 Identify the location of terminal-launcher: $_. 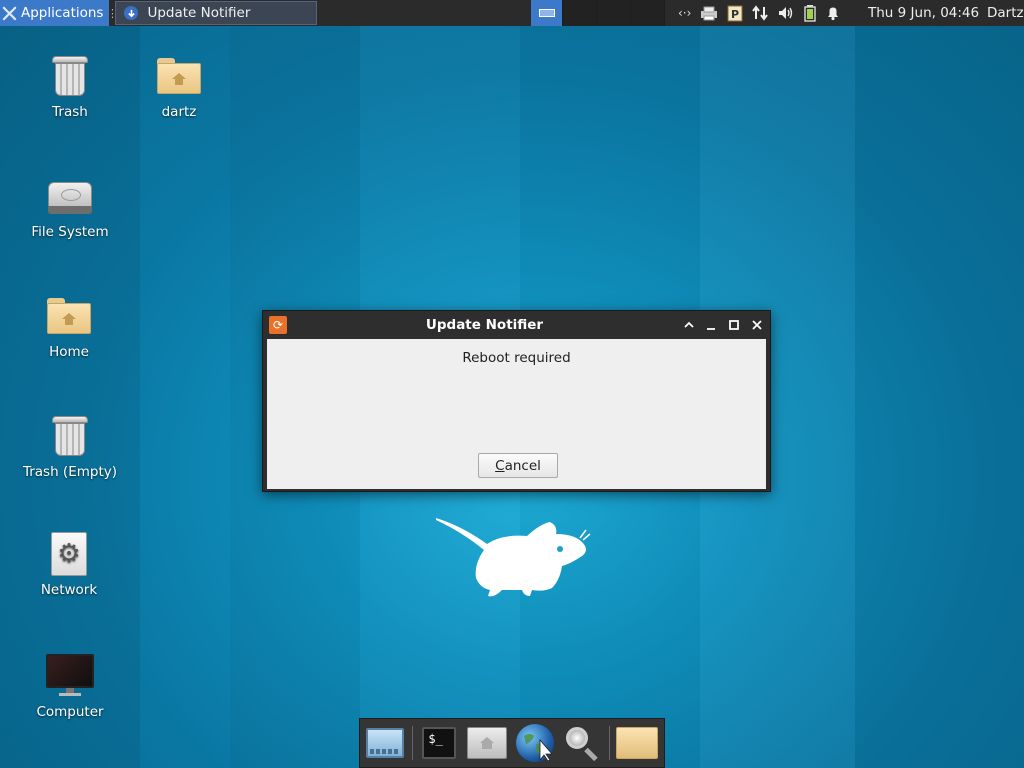
(440, 743).